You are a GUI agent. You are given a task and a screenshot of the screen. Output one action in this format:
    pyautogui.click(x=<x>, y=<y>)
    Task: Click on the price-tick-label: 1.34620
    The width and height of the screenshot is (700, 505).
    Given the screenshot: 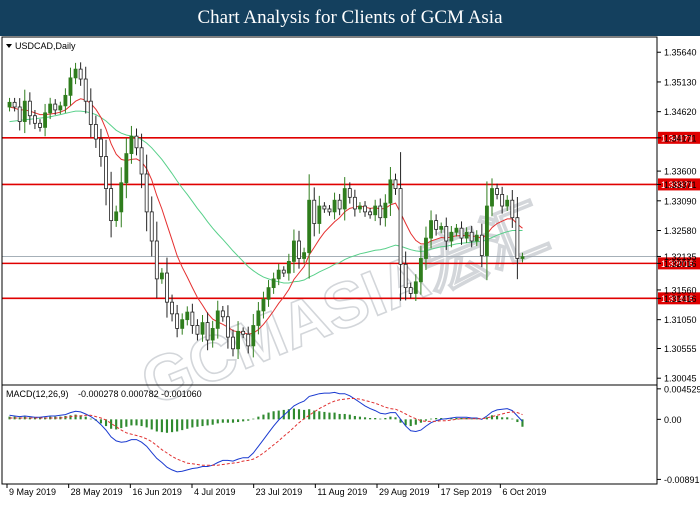 What is the action you would take?
    pyautogui.click(x=680, y=112)
    